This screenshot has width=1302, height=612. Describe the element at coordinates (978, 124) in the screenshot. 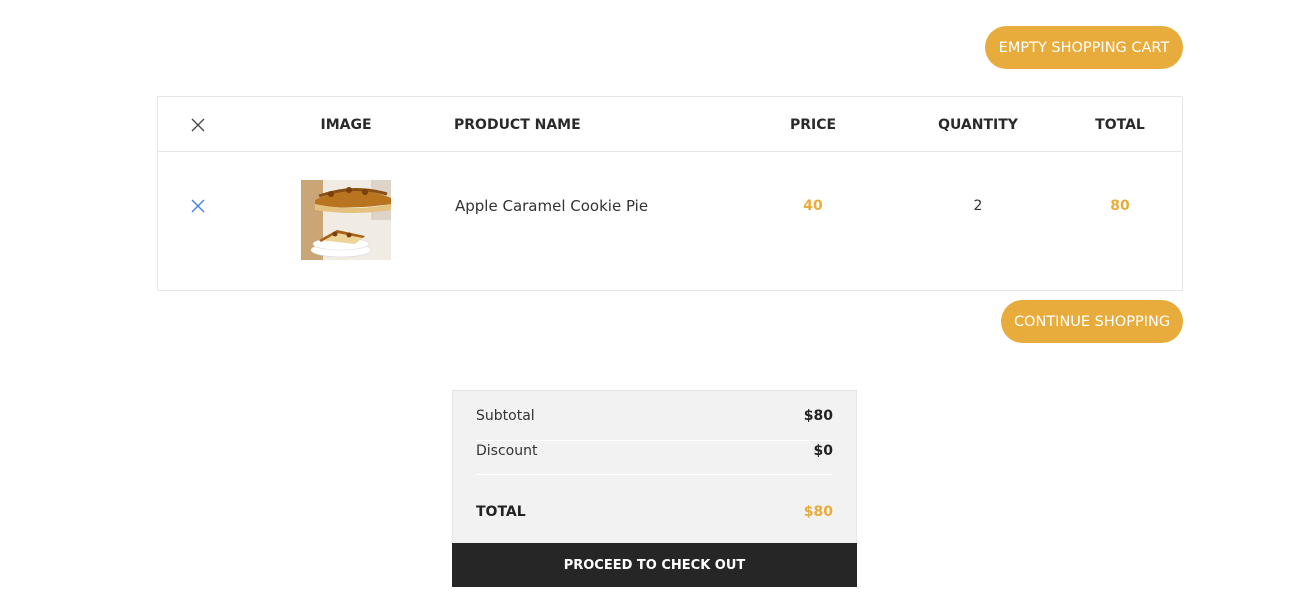

I see `header-quantity: QUANTITY` at that location.